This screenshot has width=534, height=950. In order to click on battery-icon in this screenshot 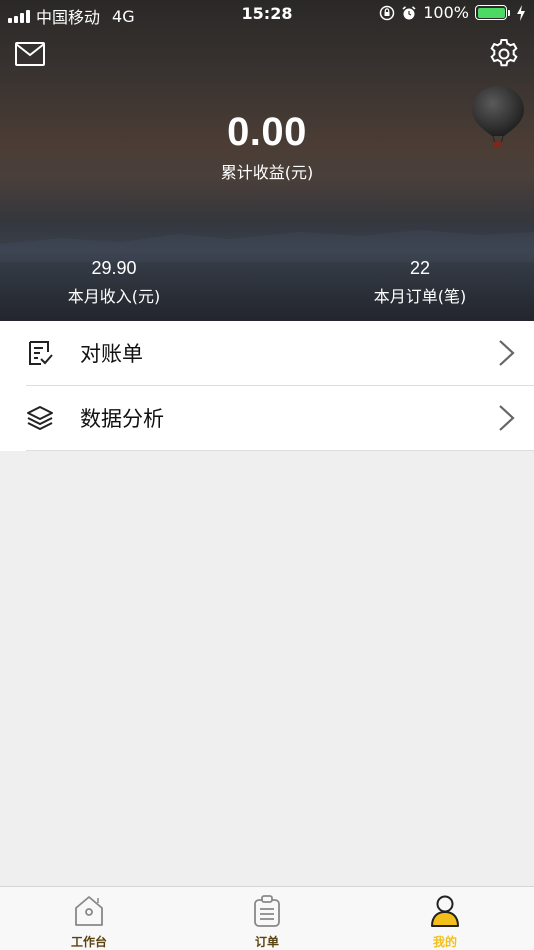, I will do `click(492, 12)`.